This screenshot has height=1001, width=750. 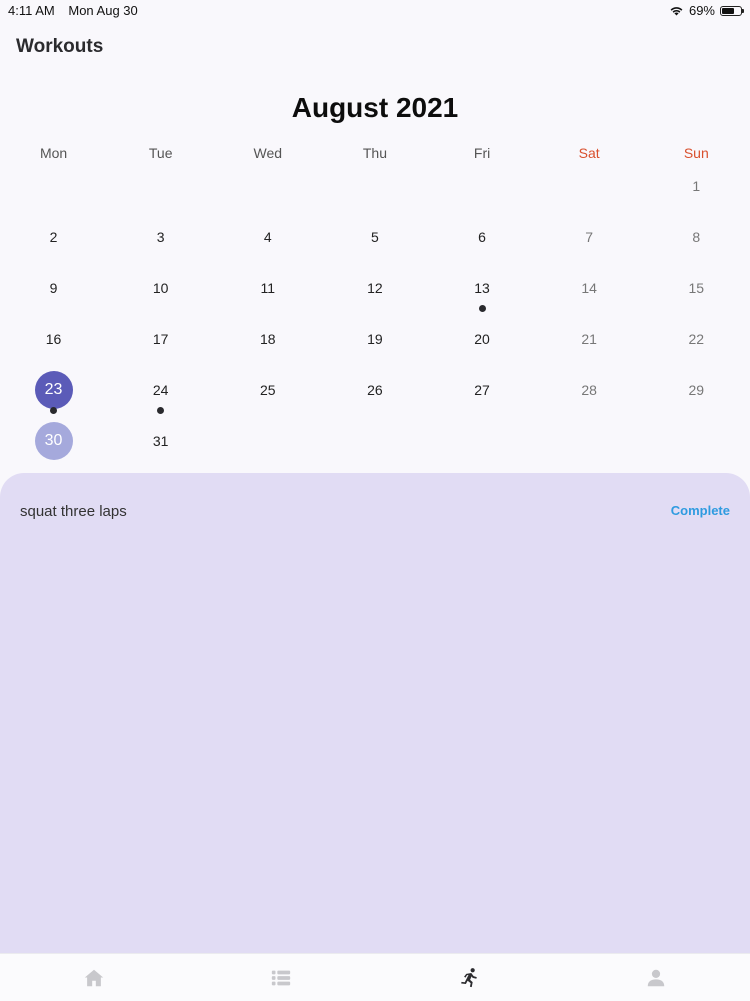 I want to click on weekday-mon: Mon, so click(x=53, y=153).